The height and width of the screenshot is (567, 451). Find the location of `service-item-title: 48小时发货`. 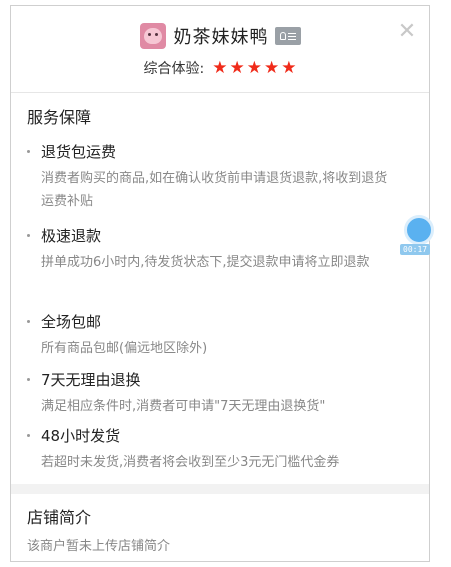

service-item-title: 48小时发货 is located at coordinates (81, 436).